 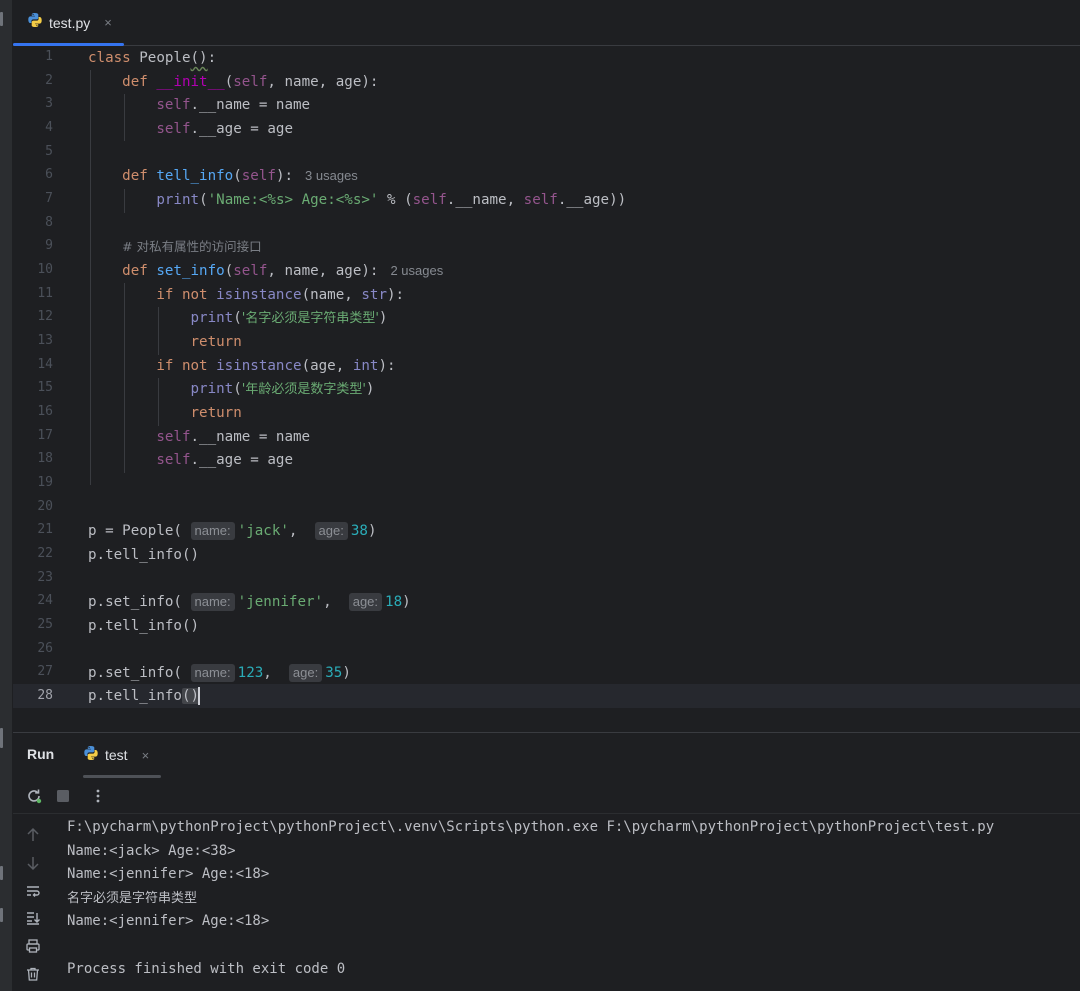 I want to click on code-line-18: self.__age = age, so click(x=225, y=460).